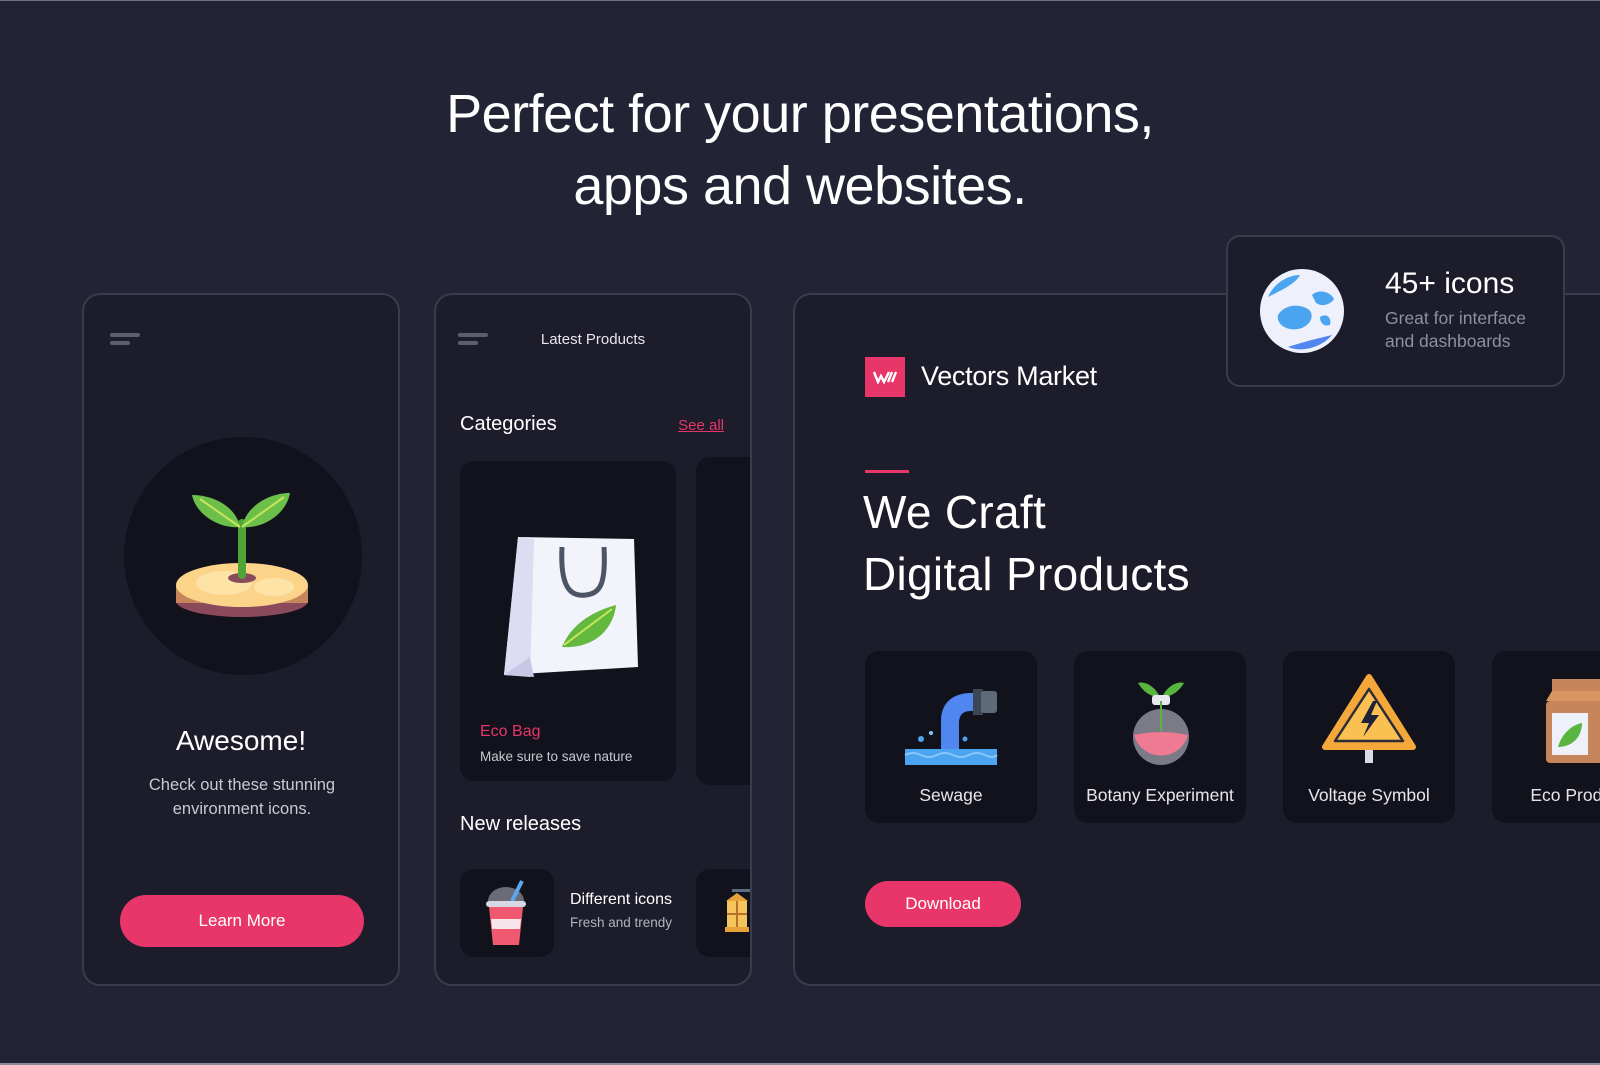 The height and width of the screenshot is (1065, 1600). I want to click on icon-count-title: 45+ icons, so click(1450, 283).